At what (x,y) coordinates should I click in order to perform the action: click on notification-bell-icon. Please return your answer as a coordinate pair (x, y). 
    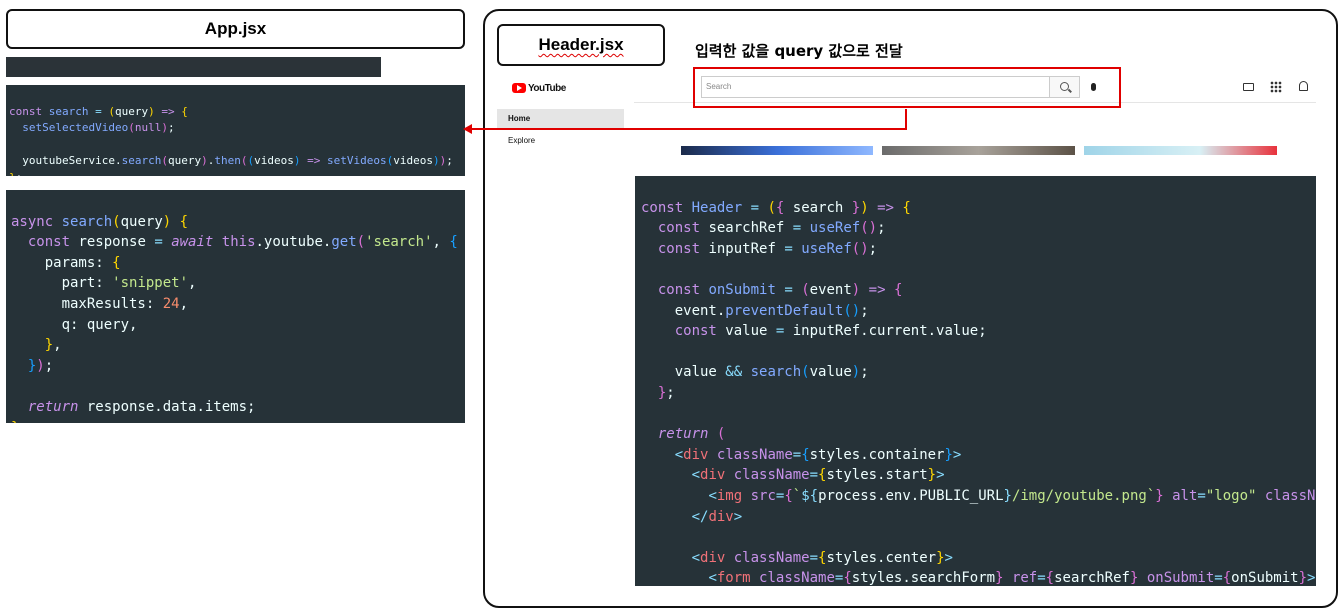
    Looking at the image, I should click on (1303, 86).